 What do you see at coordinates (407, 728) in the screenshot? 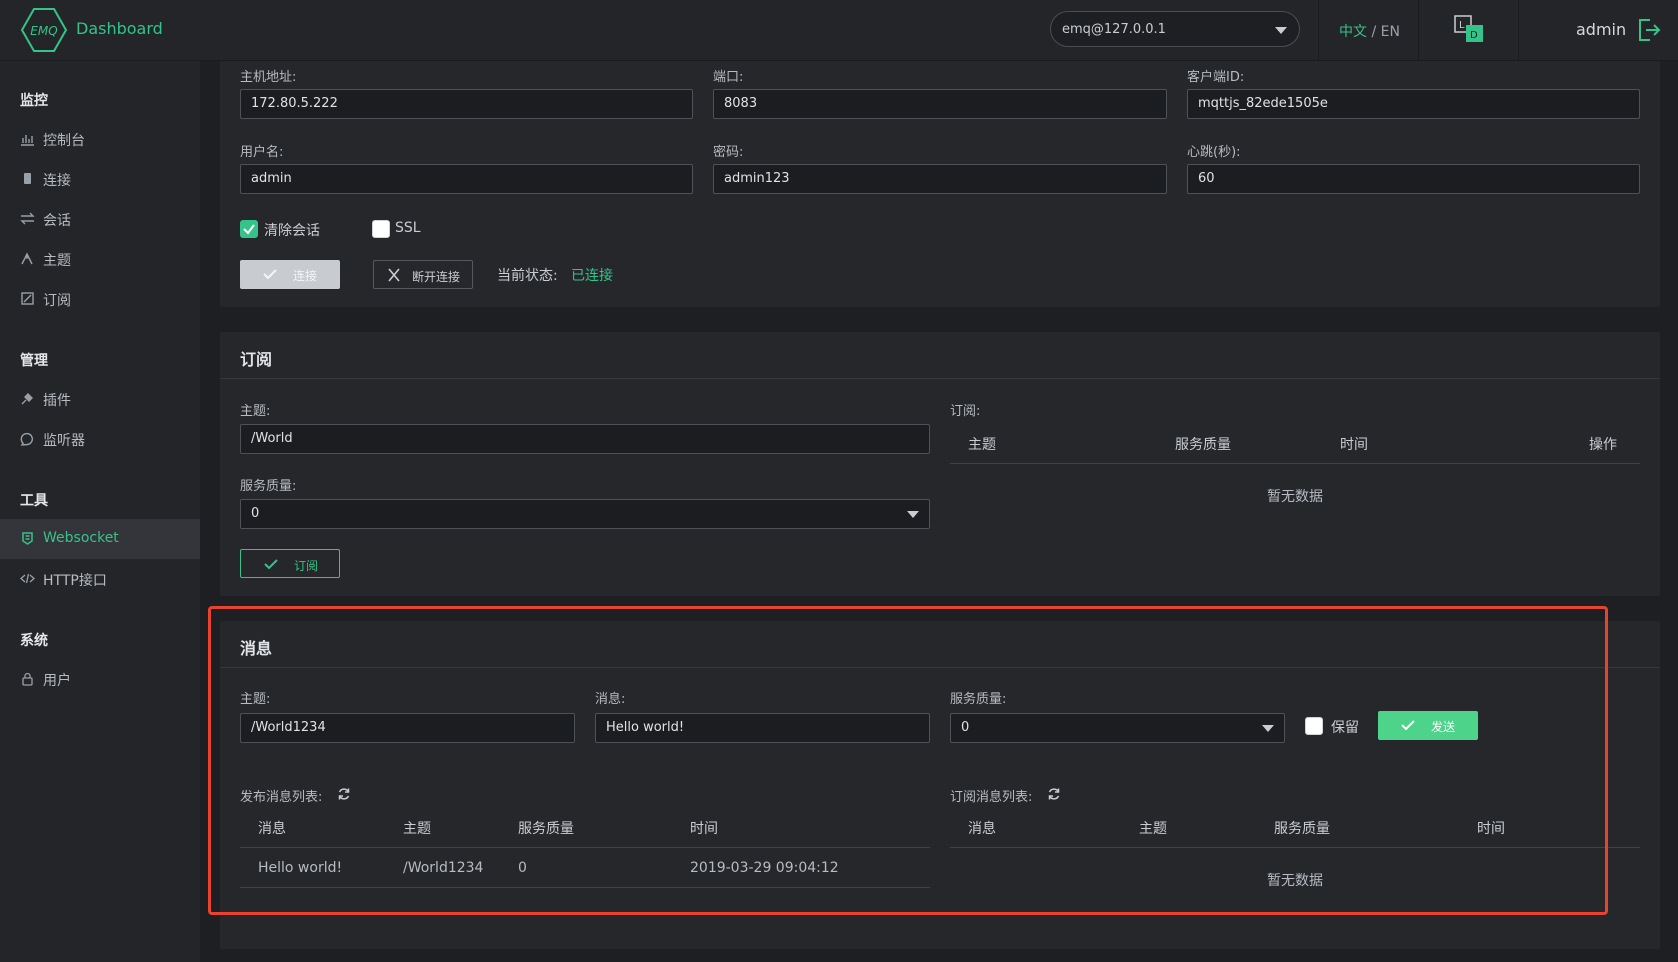
I see `msg-topic-input: /World1234` at bounding box center [407, 728].